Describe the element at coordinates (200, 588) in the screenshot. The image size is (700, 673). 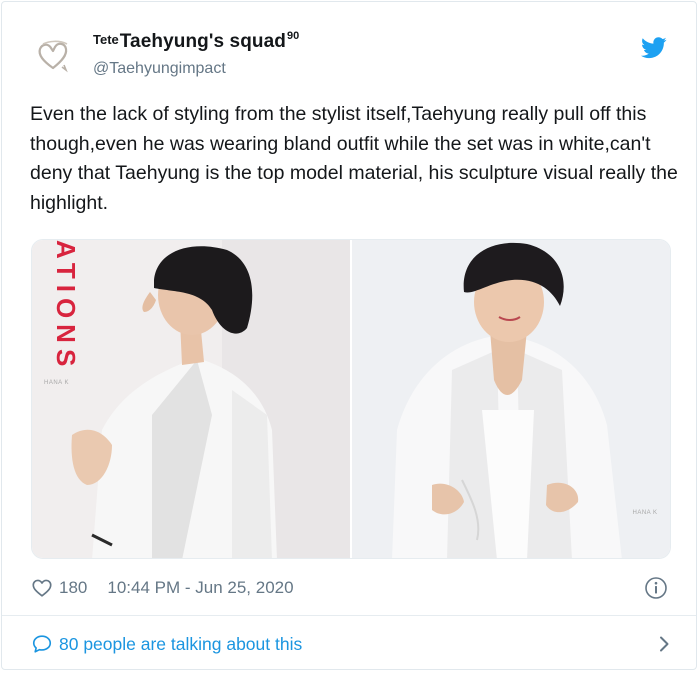
I see `tweet-timestamp: 10:44 PM - Jun 25, 2020` at that location.